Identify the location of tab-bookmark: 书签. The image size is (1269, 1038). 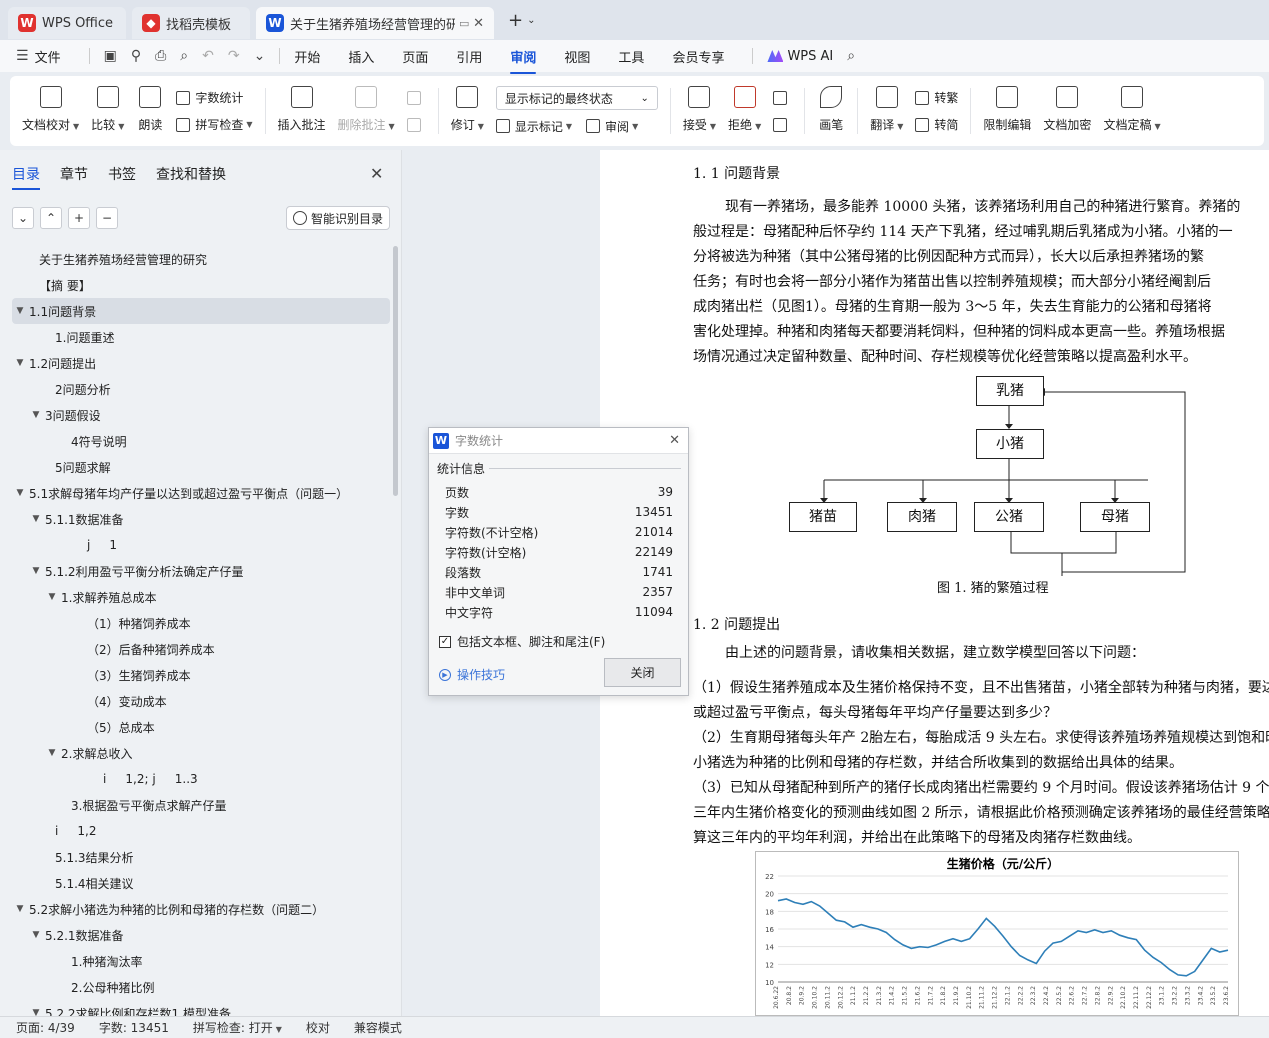
(122, 174).